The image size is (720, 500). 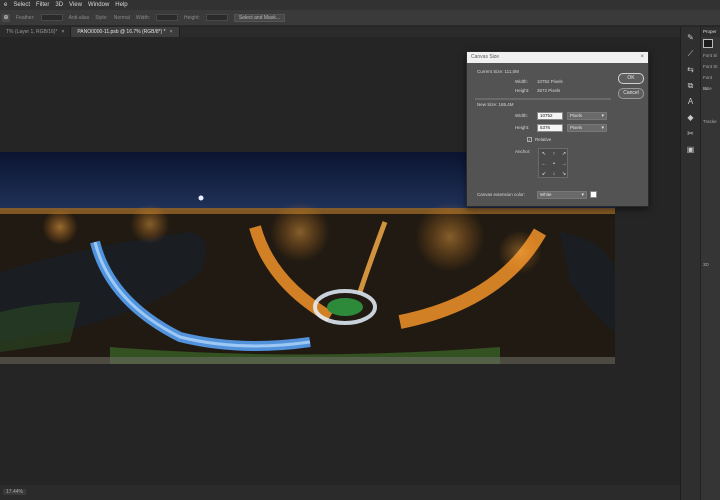 I want to click on anchor-bottom-icon: ↓, so click(x=554, y=174).